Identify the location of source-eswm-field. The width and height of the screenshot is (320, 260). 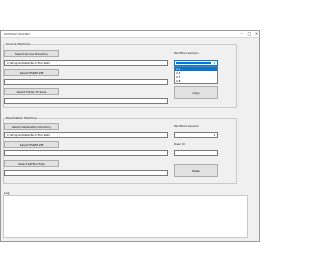
(86, 82).